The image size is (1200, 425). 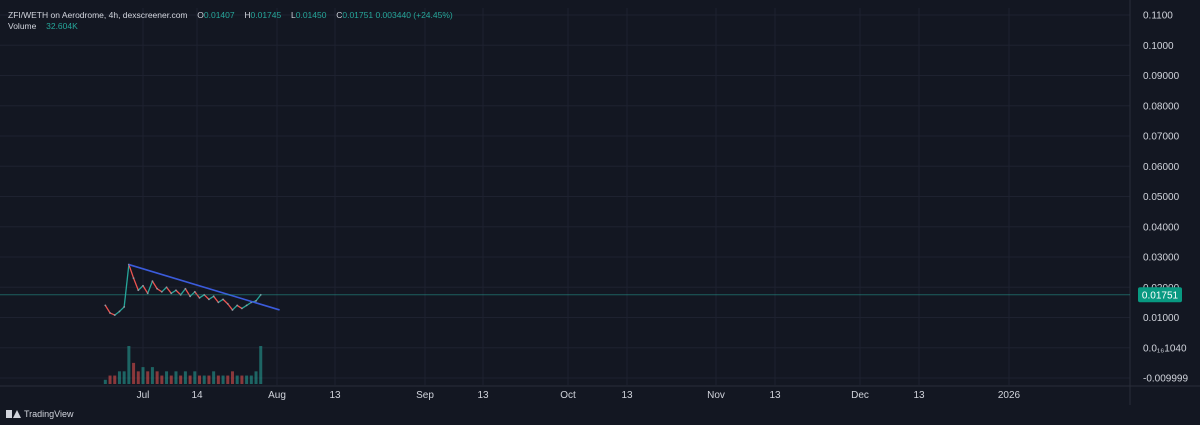 I want to click on y-tick-label: 0.08000, so click(x=1161, y=106).